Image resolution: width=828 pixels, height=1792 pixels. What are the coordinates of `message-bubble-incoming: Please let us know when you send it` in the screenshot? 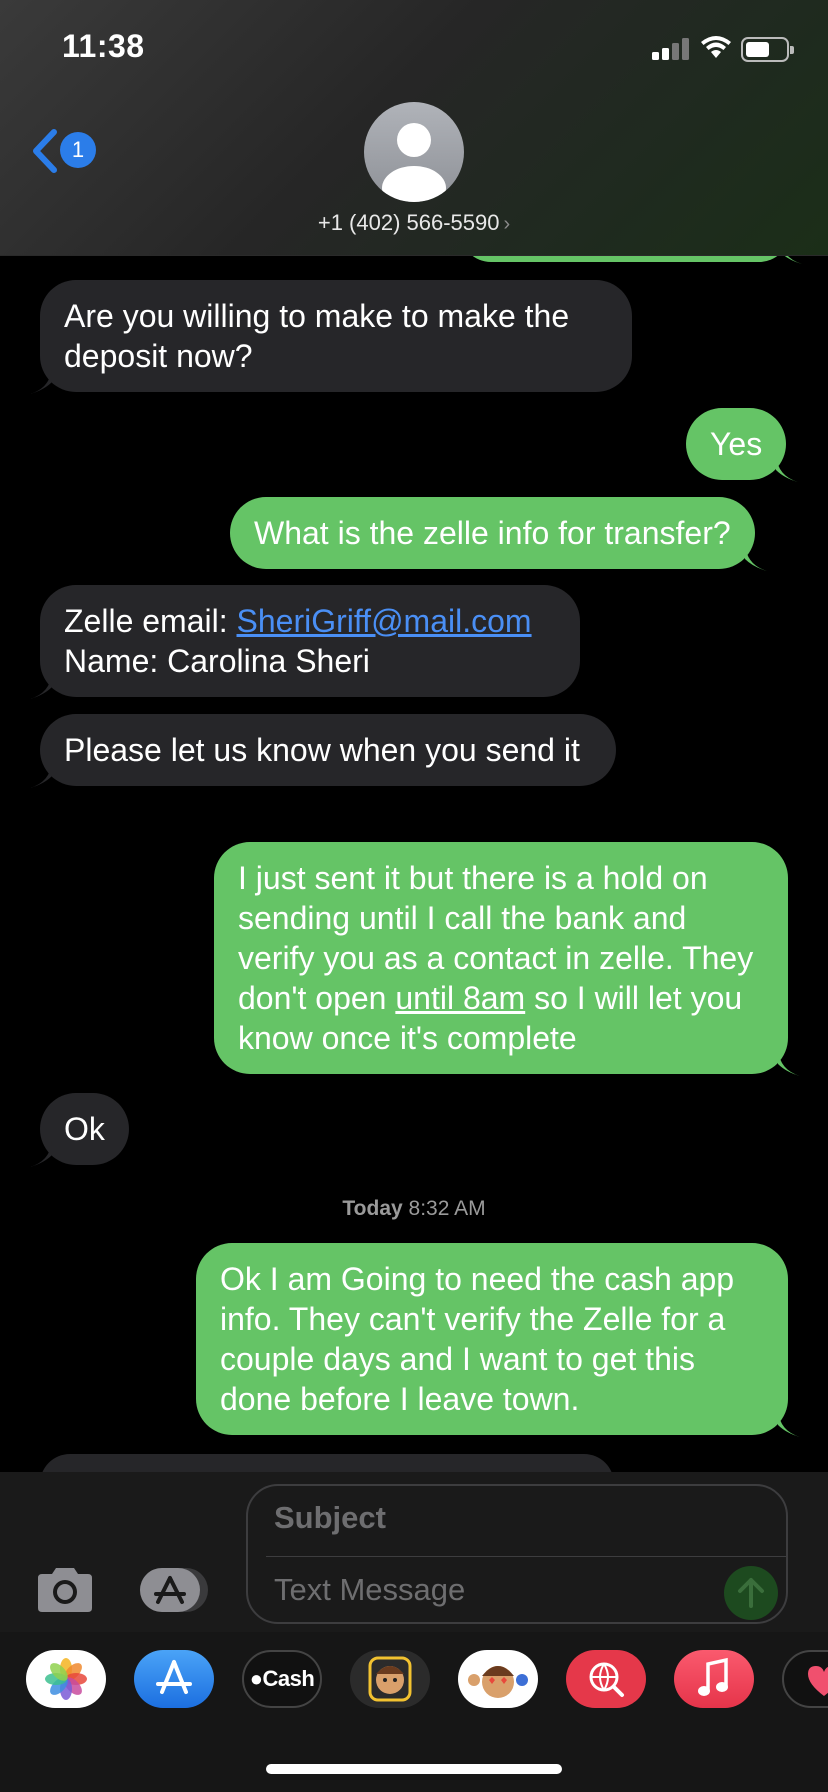 It's located at (323, 751).